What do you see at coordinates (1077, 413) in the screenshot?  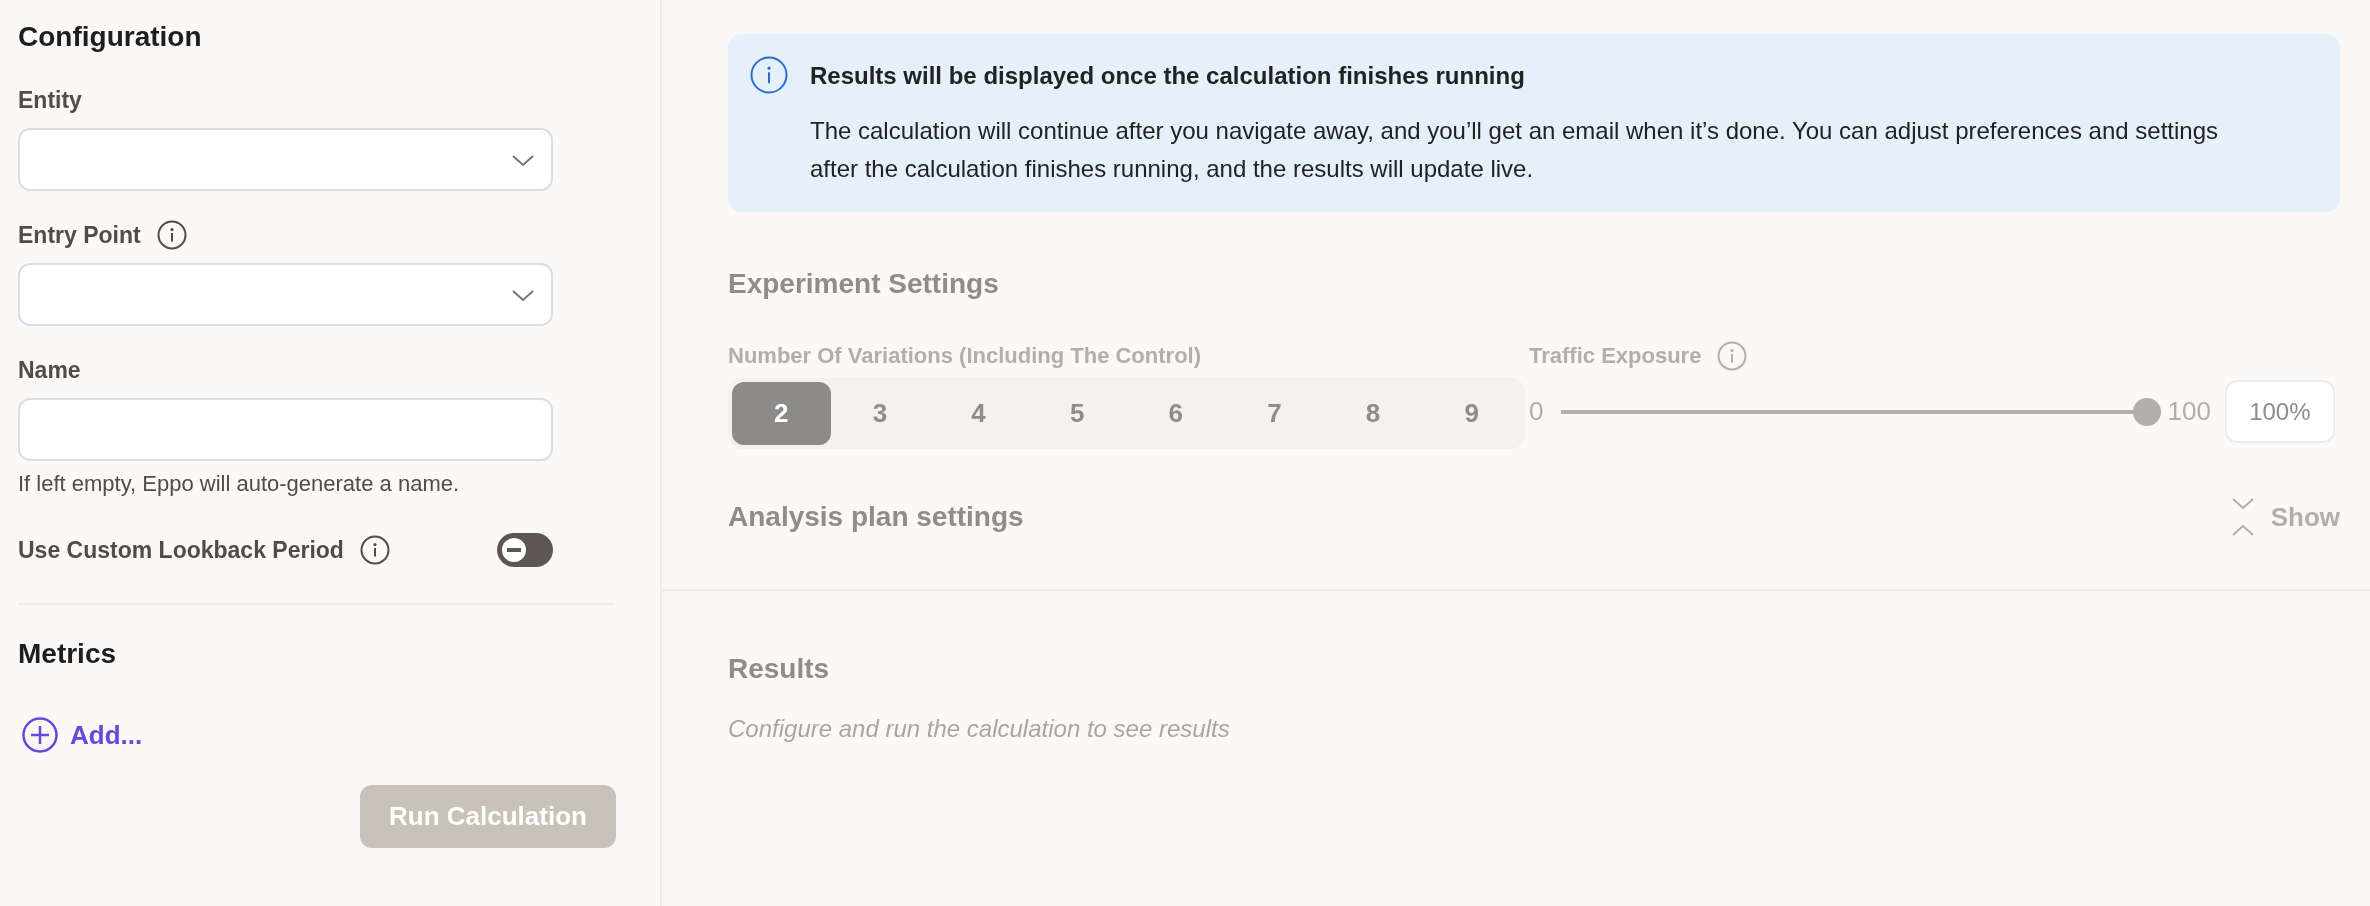 I see `variation-option: 5` at bounding box center [1077, 413].